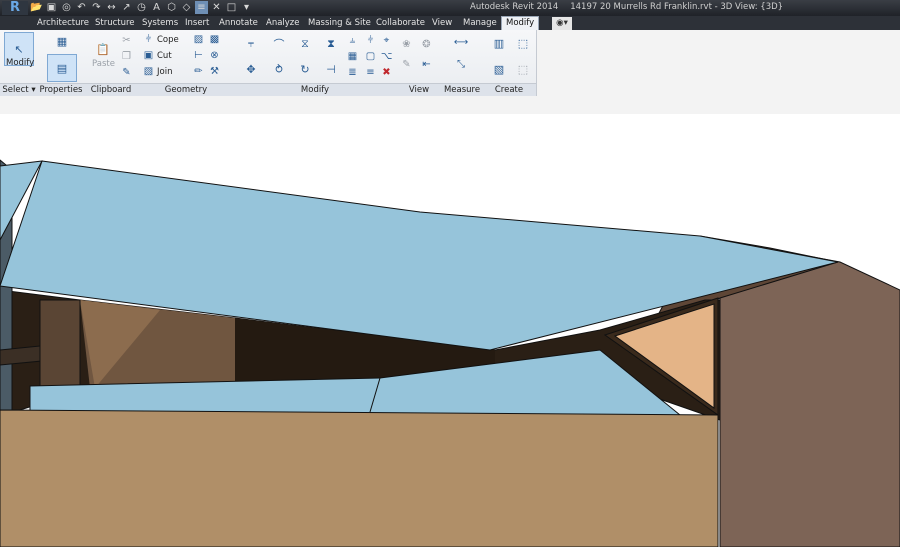 The image size is (900, 547). I want to click on clipboard-panel: 📋 Paste ✂ ❐ ✎ Clipboard, so click(111, 63).